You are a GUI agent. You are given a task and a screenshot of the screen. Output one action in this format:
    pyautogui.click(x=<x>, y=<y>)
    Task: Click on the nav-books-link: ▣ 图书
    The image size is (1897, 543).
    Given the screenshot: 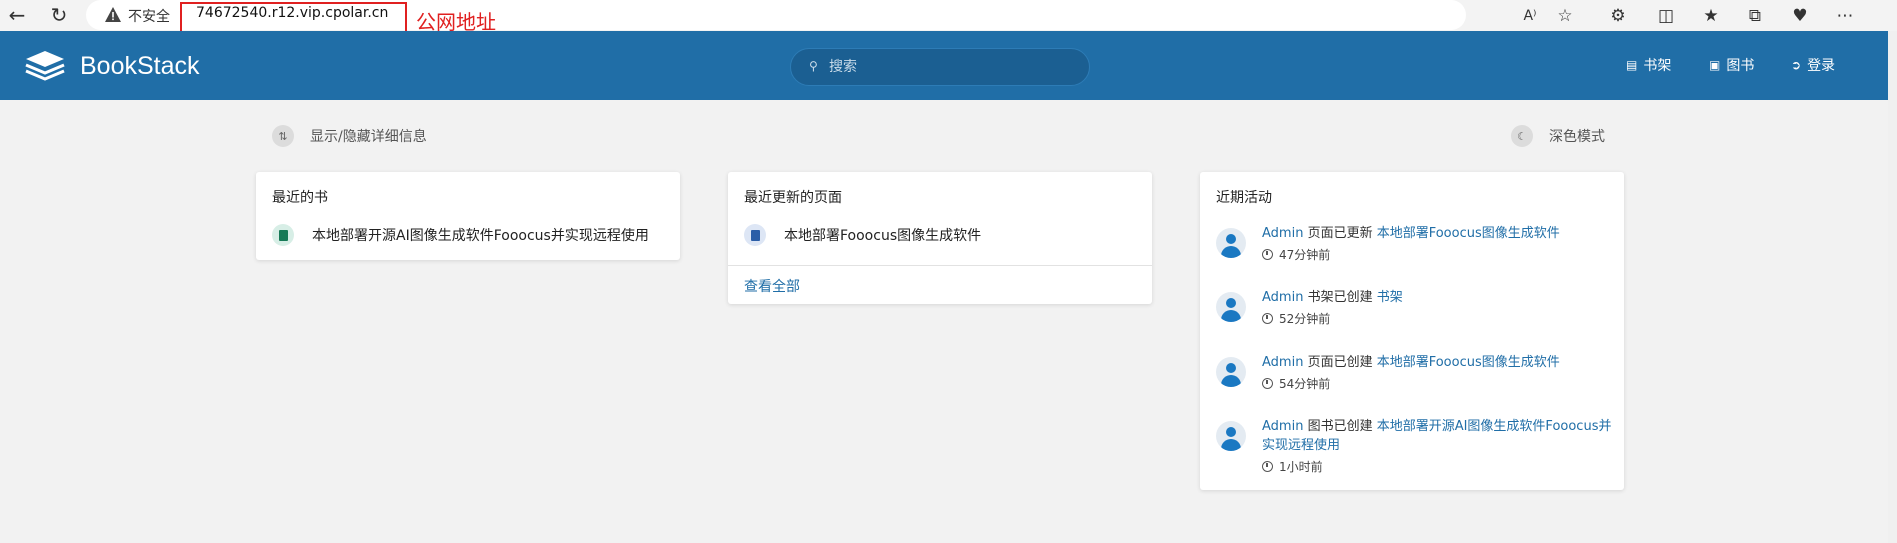 What is the action you would take?
    pyautogui.click(x=1731, y=65)
    